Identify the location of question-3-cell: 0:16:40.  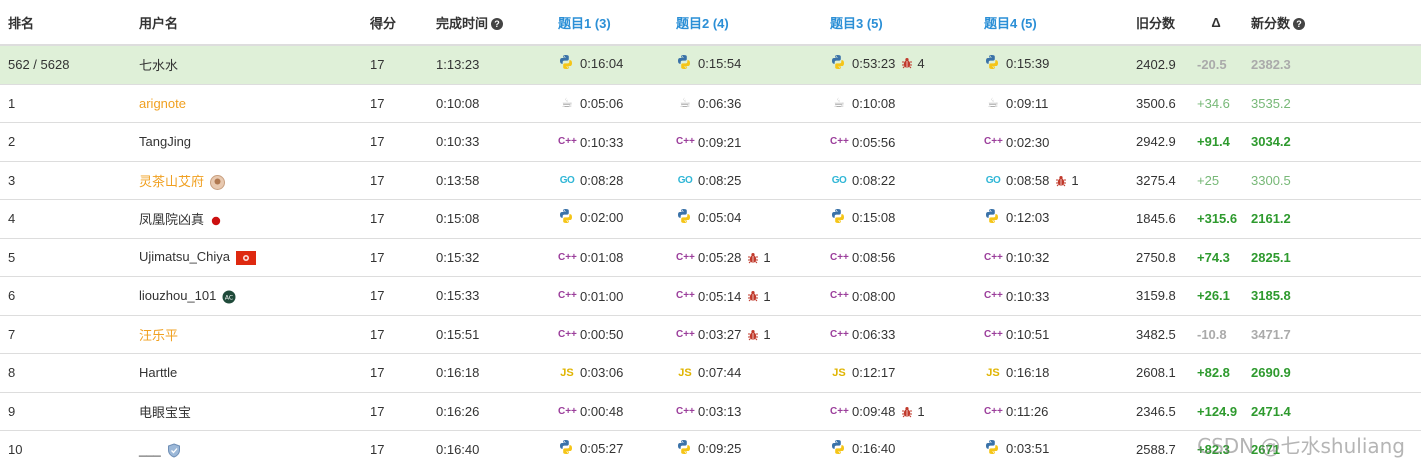
(899, 449).